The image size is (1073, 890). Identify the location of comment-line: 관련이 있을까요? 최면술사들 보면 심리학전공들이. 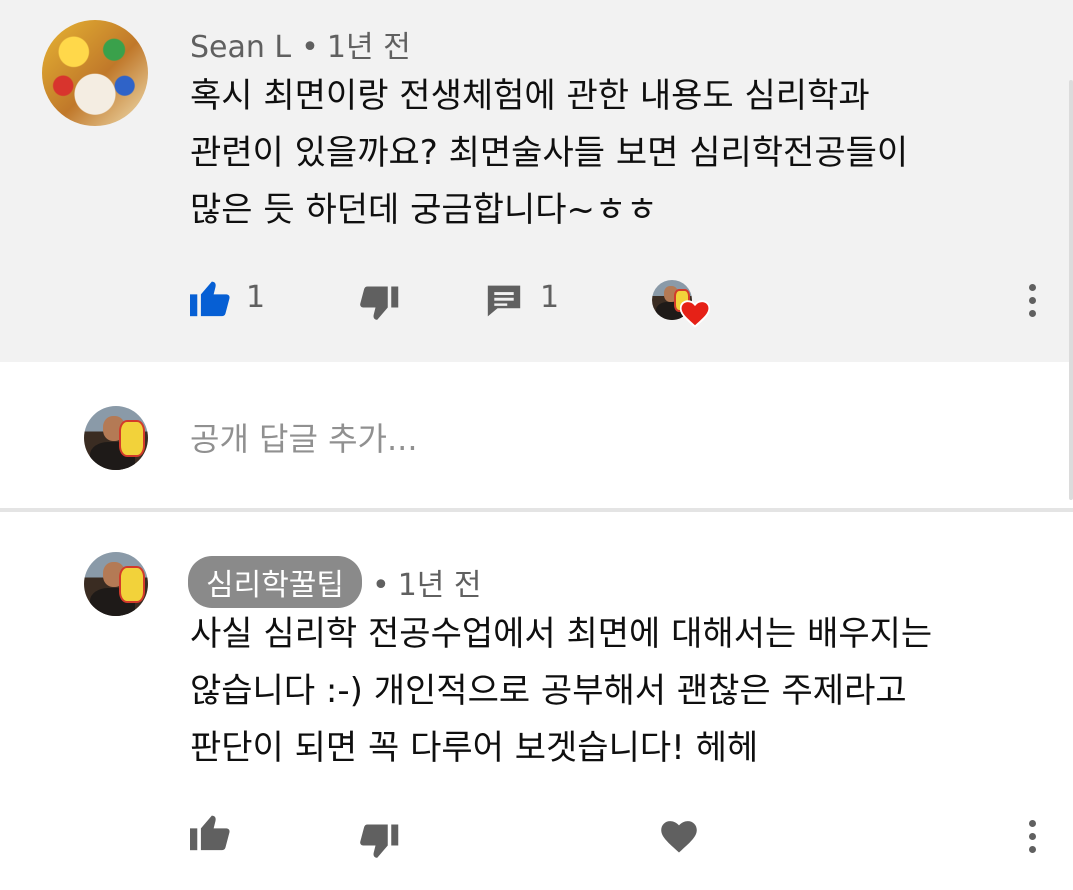
(549, 153).